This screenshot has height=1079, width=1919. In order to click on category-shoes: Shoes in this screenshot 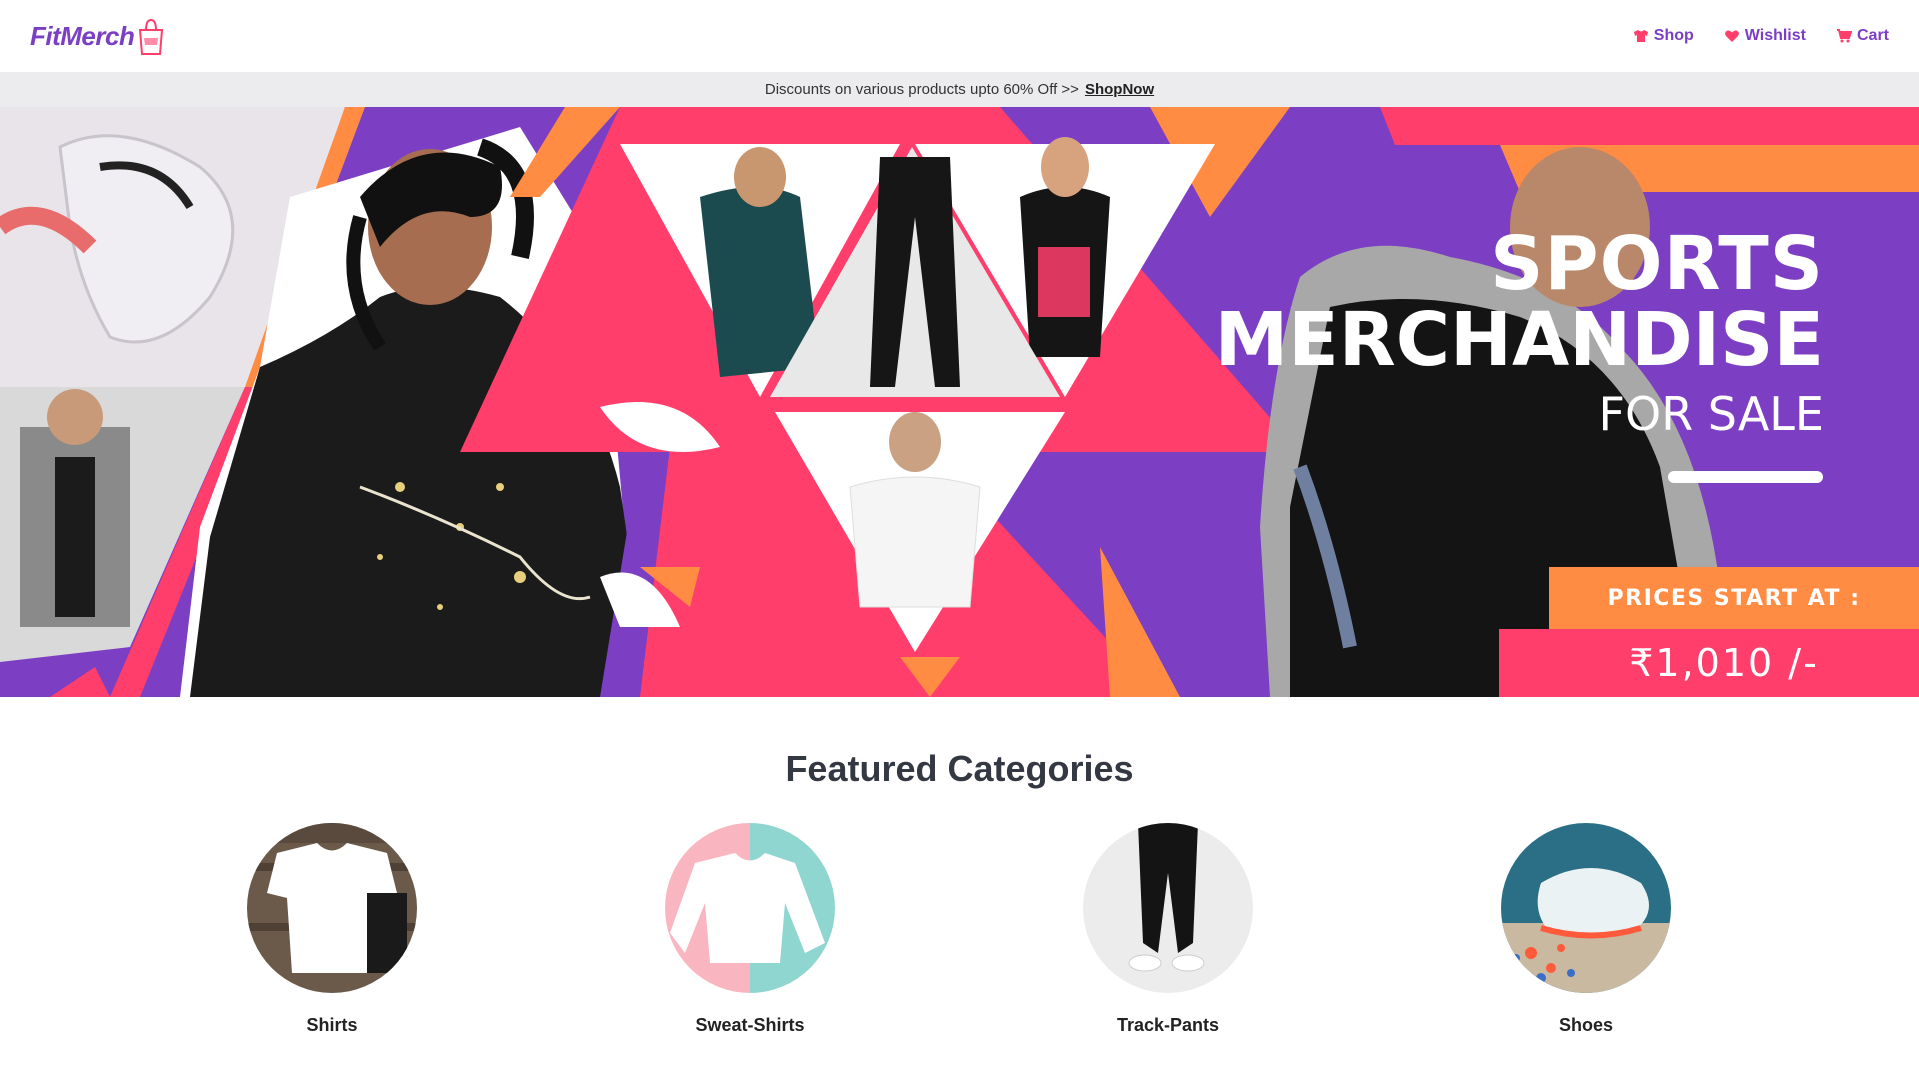, I will do `click(1586, 929)`.